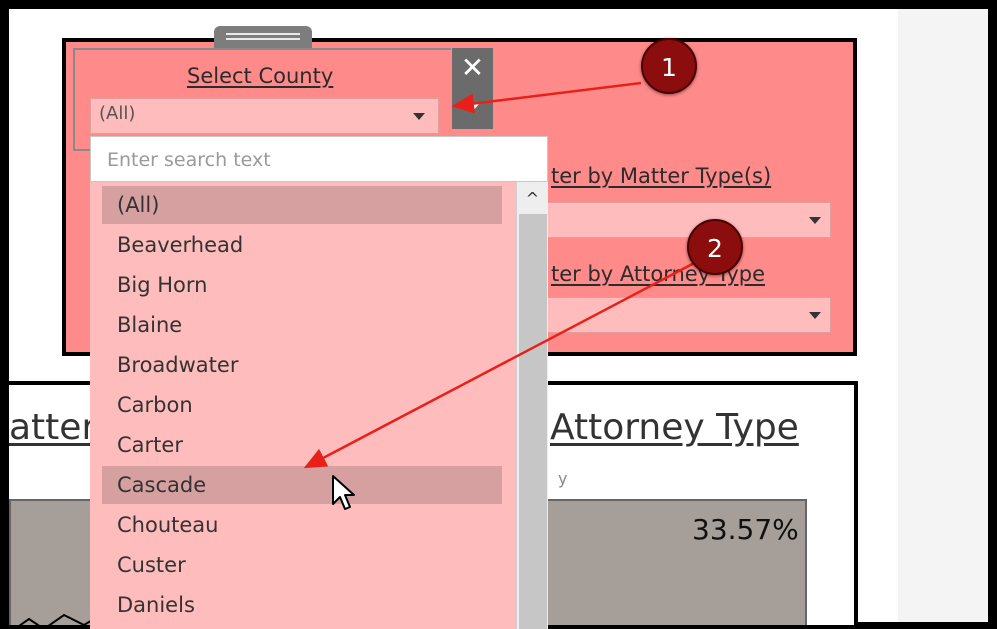  Describe the element at coordinates (472, 67) in the screenshot. I see `close-icon: ✕` at that location.